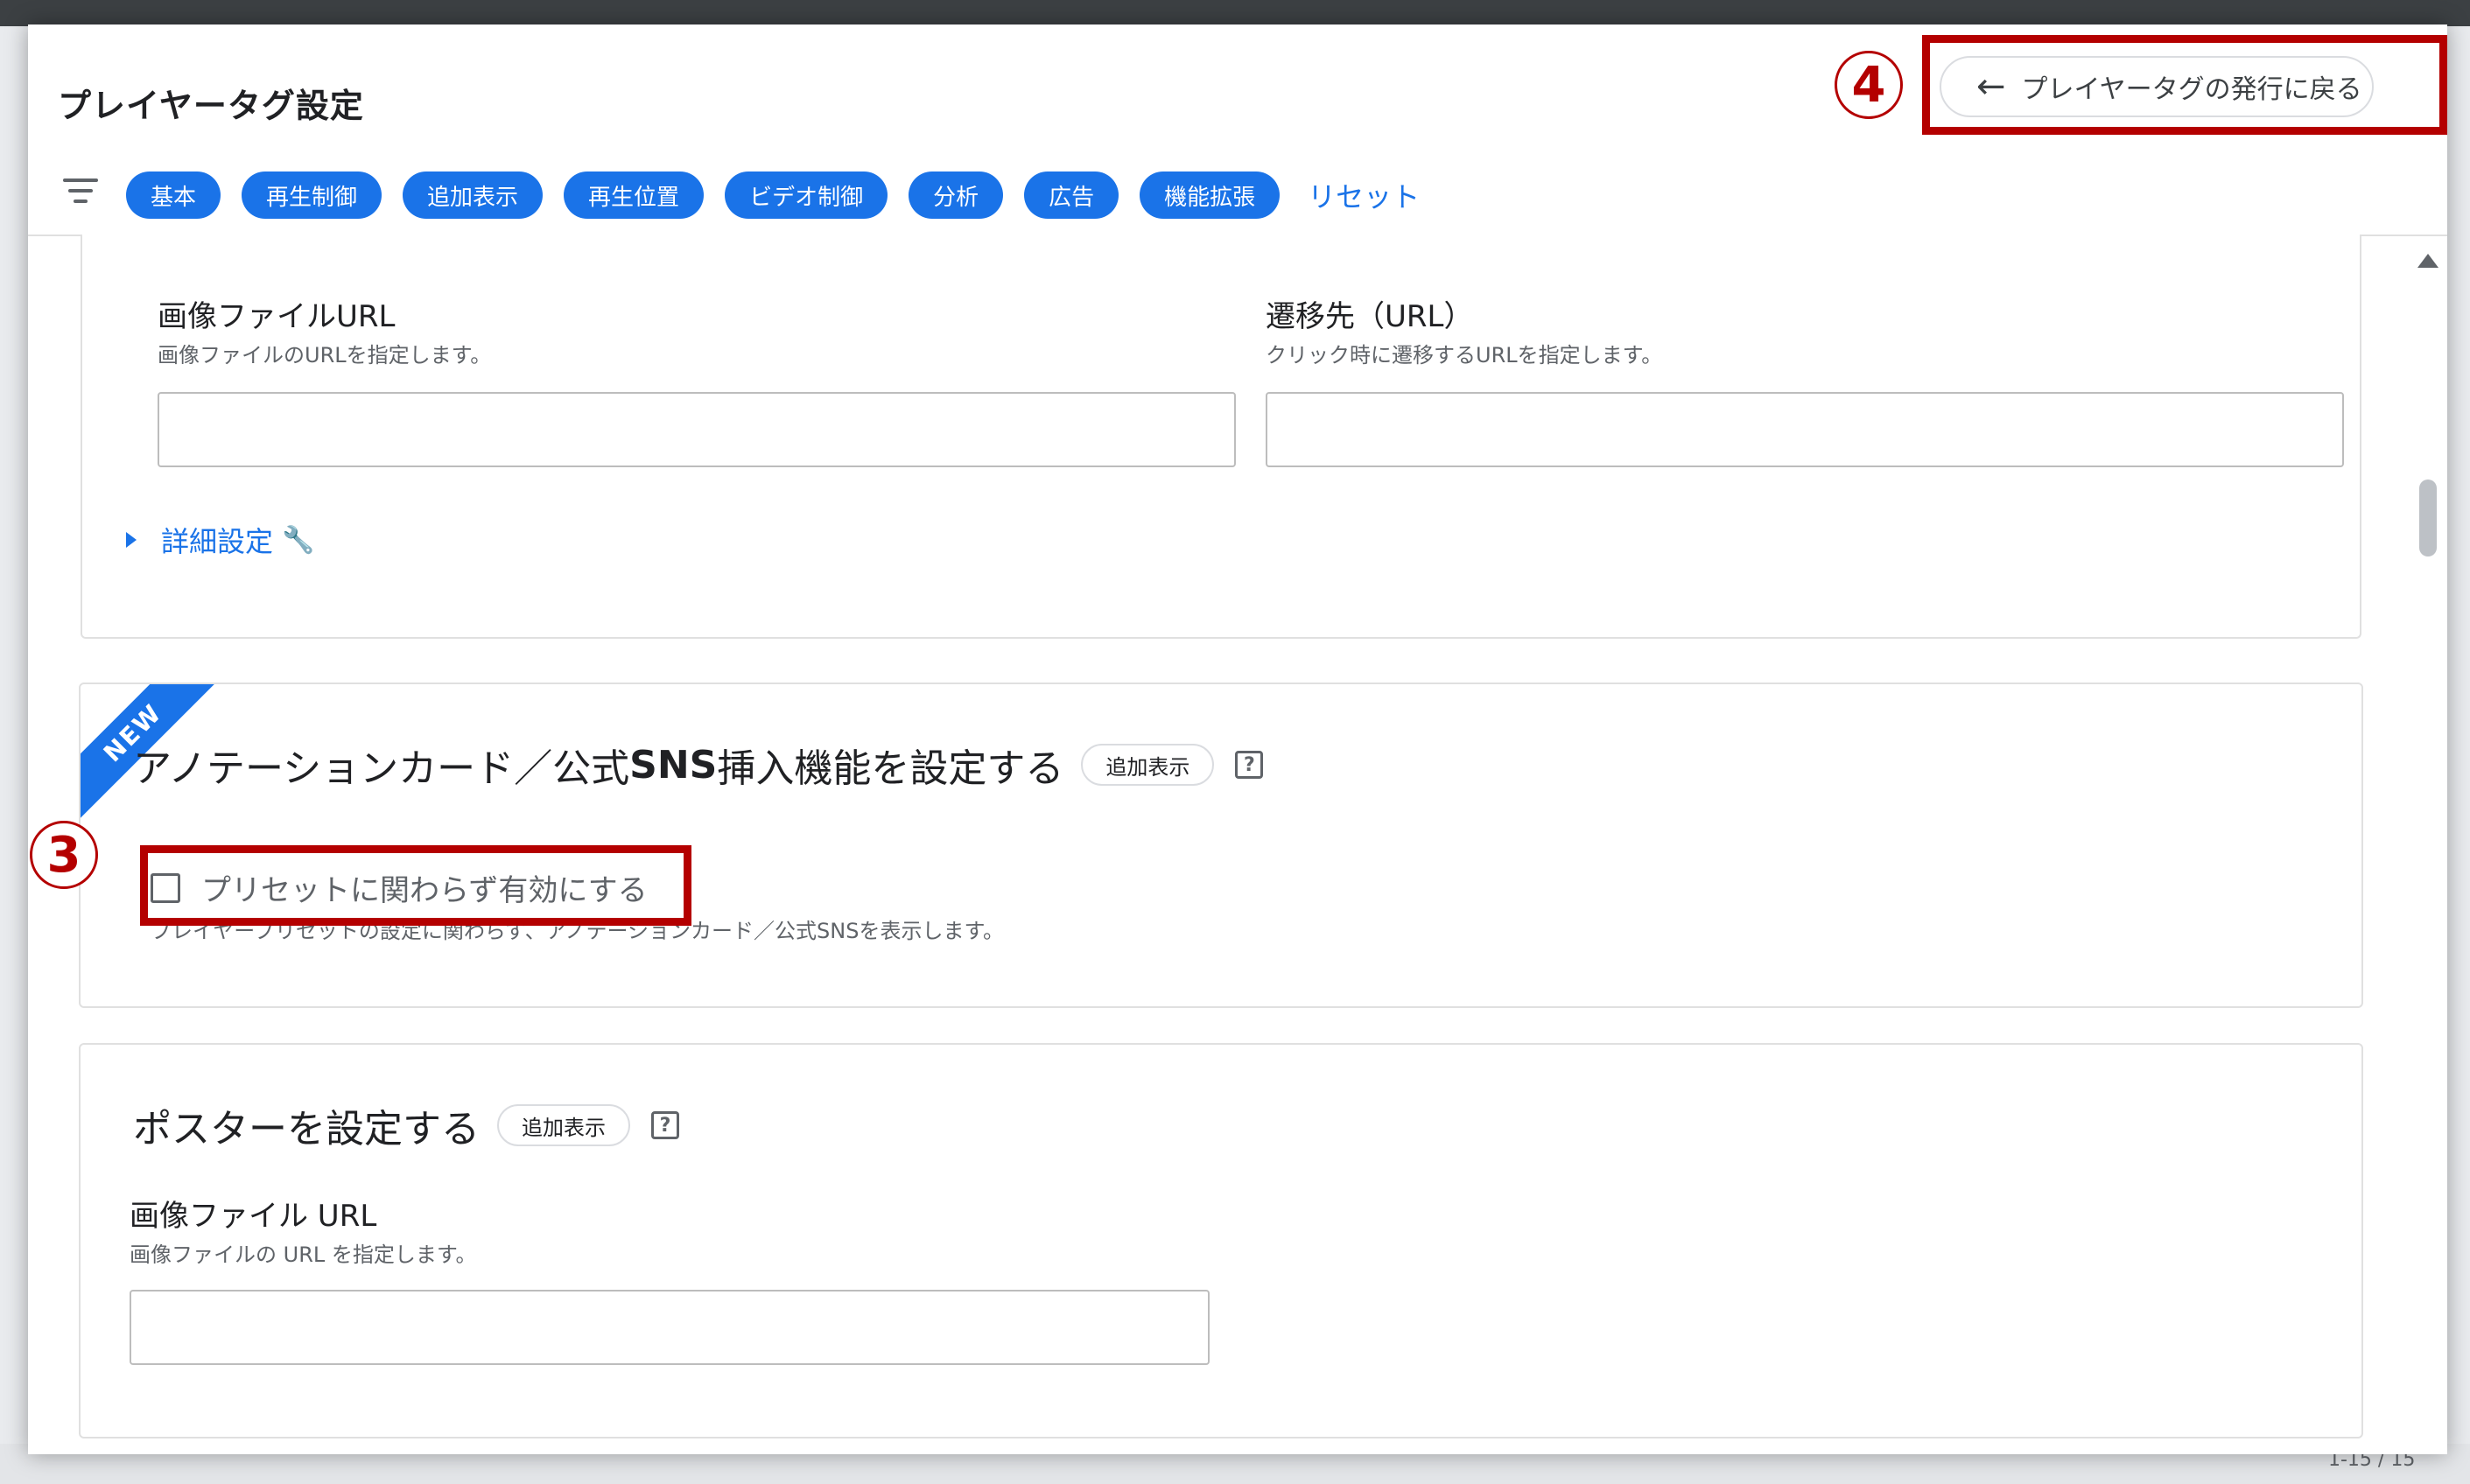 This screenshot has height=1484, width=2470. I want to click on target-url-help: クリック時に遷移するURLを指定します。, so click(1464, 355).